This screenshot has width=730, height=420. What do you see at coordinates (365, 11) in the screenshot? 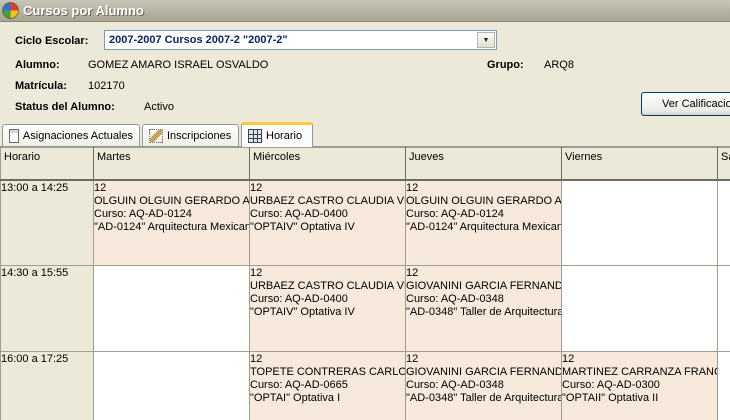
I see `title-bar: Cursos por Alumno` at bounding box center [365, 11].